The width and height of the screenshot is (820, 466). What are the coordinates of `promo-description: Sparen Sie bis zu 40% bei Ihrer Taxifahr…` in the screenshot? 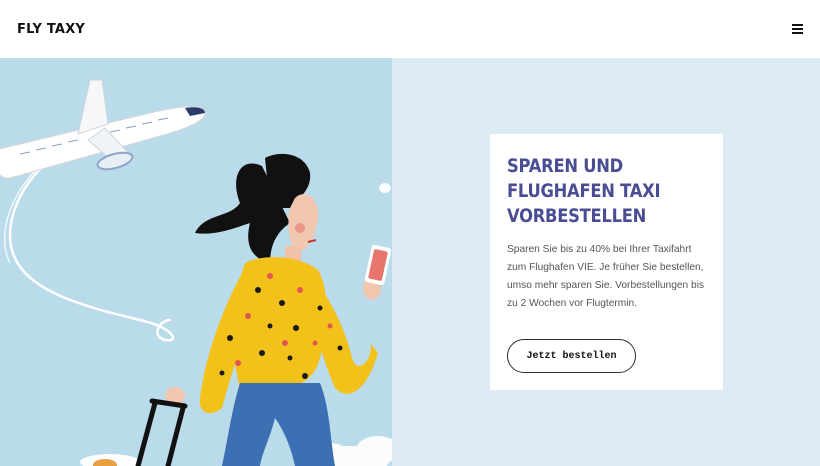 It's located at (606, 276).